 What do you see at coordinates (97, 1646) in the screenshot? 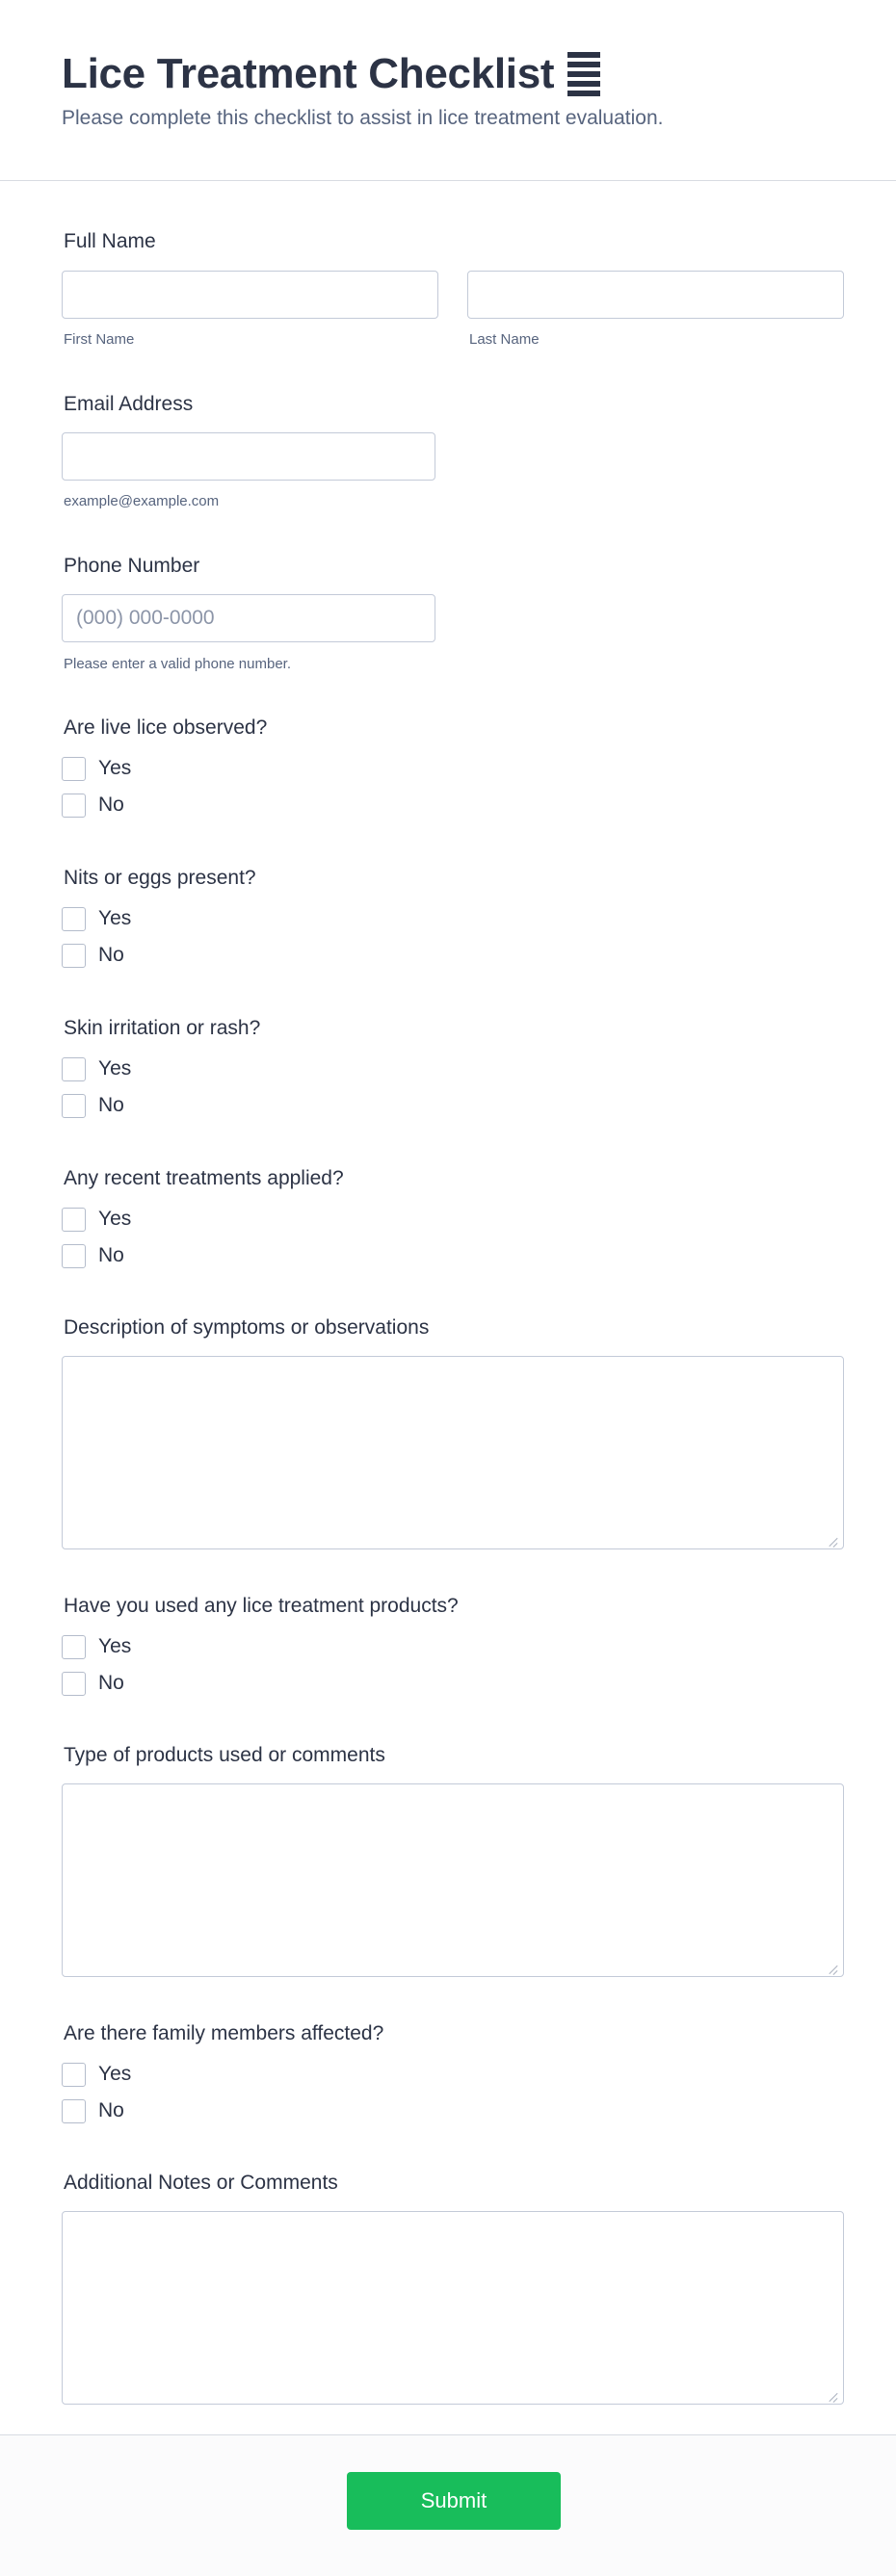
I see `treatment-products-yes-option: Yes` at bounding box center [97, 1646].